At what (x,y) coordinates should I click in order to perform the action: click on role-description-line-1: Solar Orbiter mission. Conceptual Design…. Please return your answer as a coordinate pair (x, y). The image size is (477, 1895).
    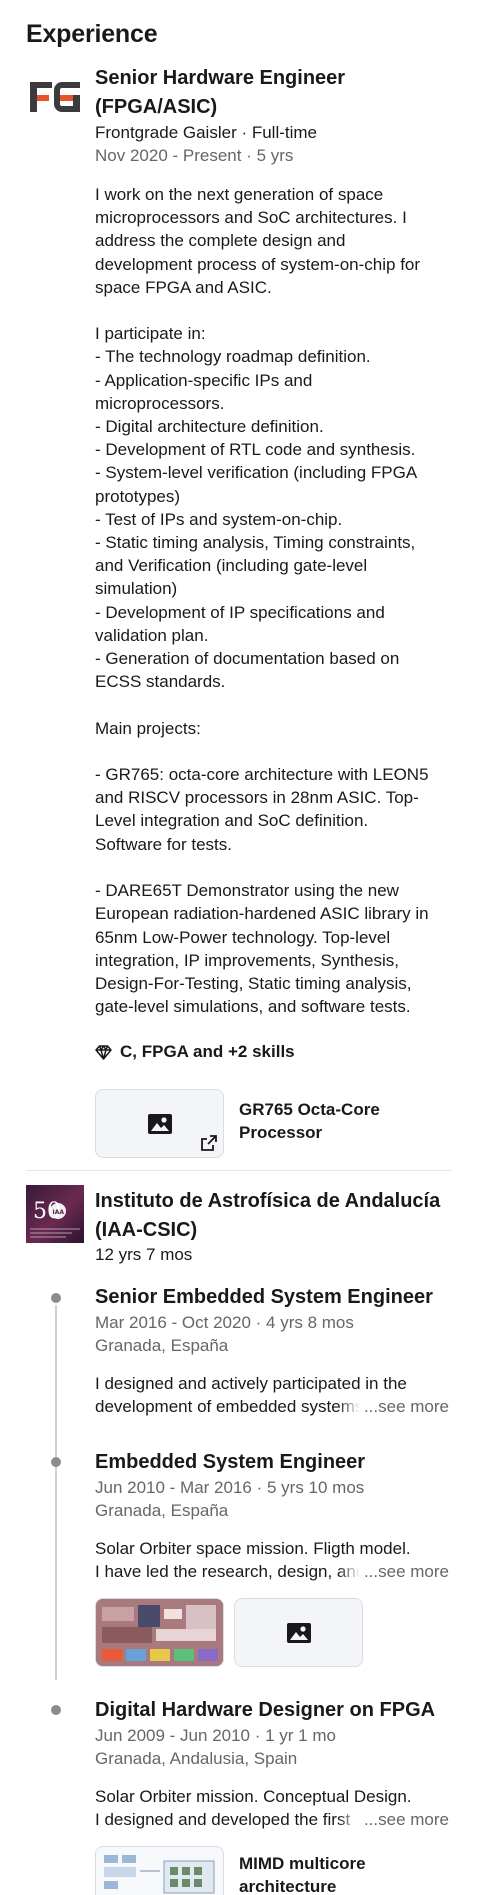
    Looking at the image, I should click on (253, 1796).